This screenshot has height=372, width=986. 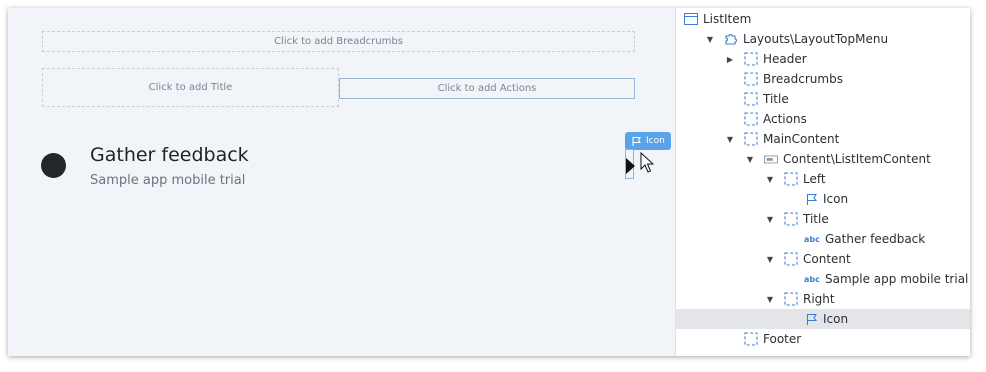 I want to click on tree-item: ▼ MainContent, so click(x=823, y=139).